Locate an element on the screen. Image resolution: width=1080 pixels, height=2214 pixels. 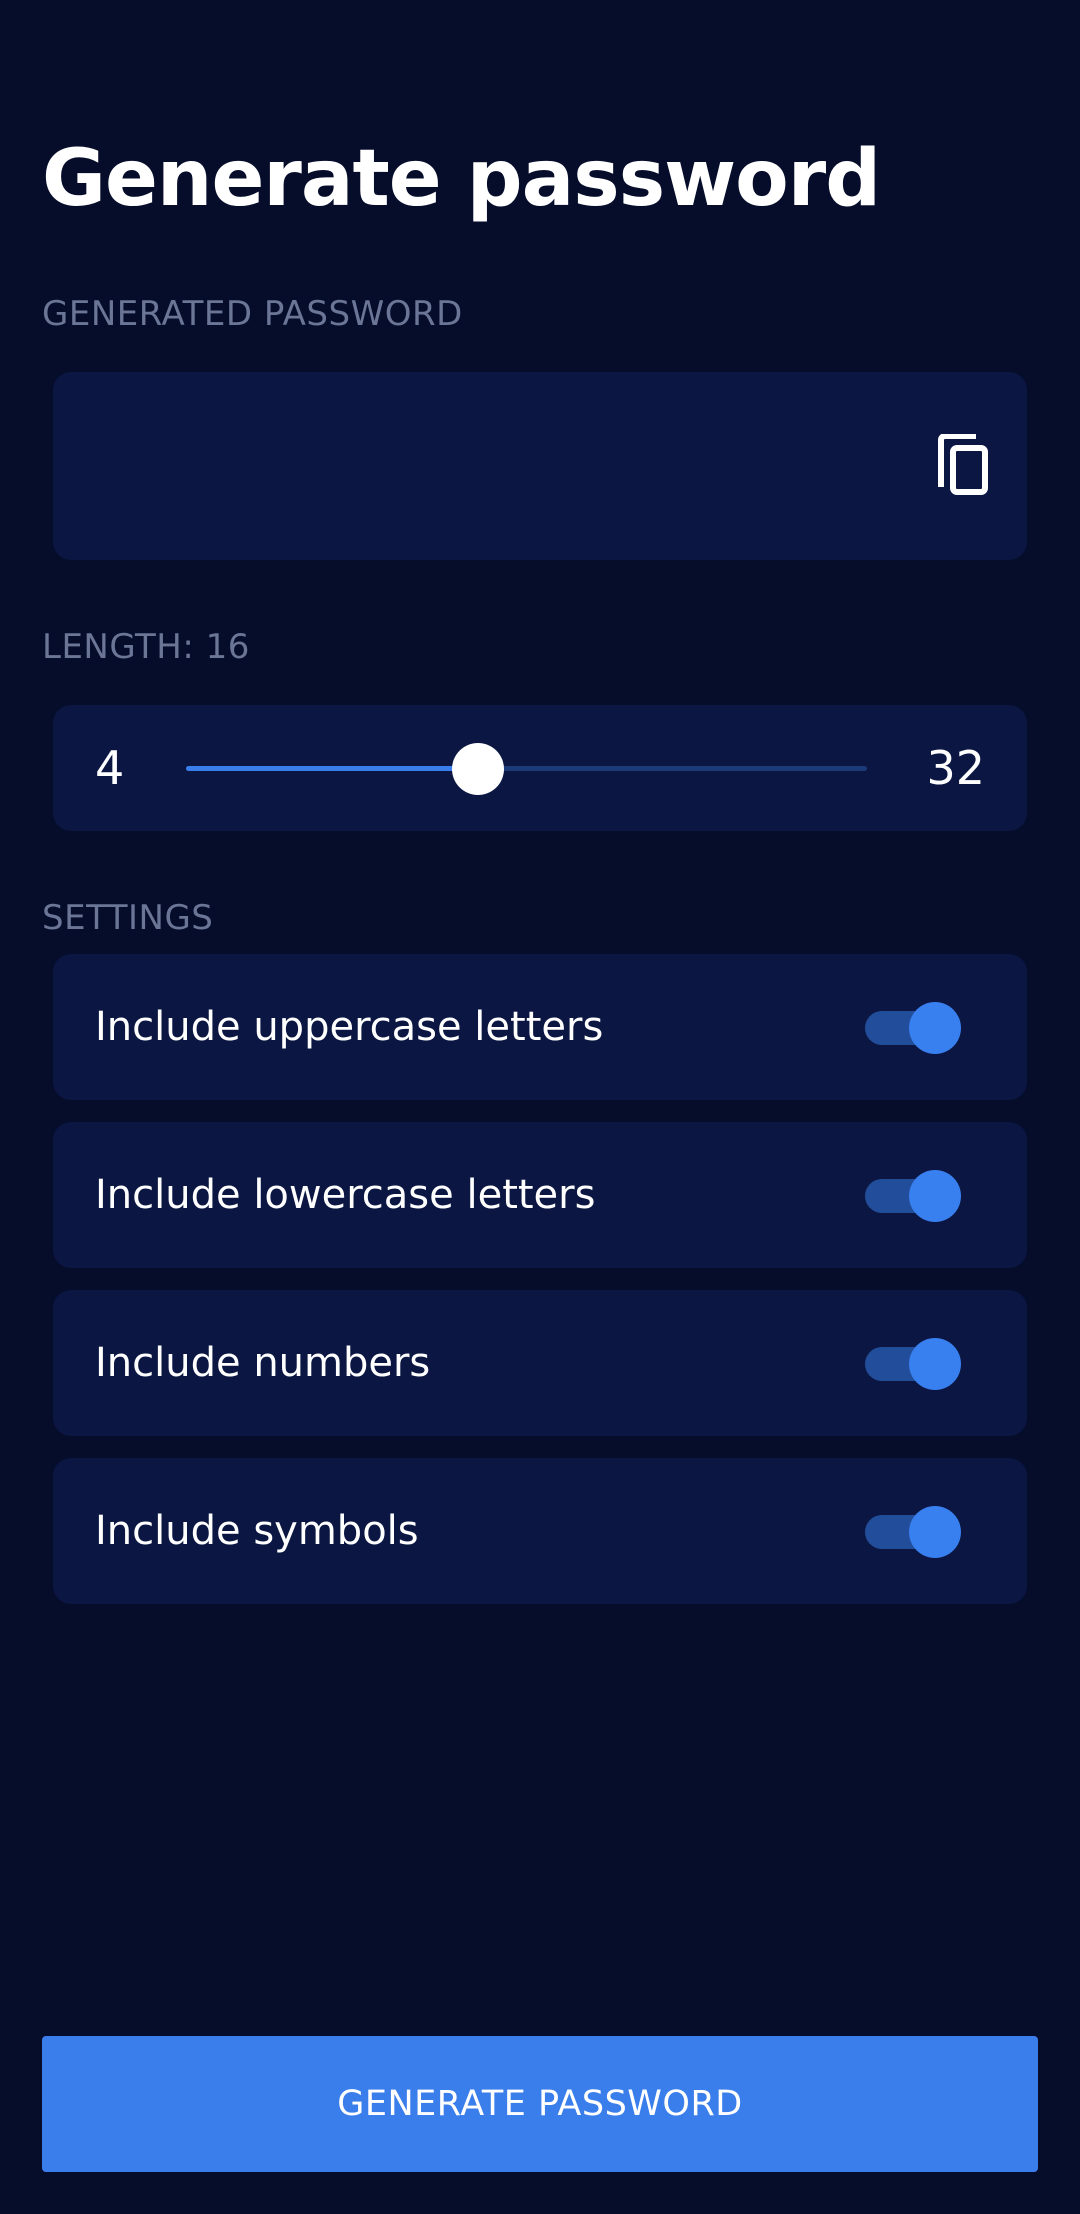
generate-password-button: GENERATE PASSWORD is located at coordinates (540, 2104).